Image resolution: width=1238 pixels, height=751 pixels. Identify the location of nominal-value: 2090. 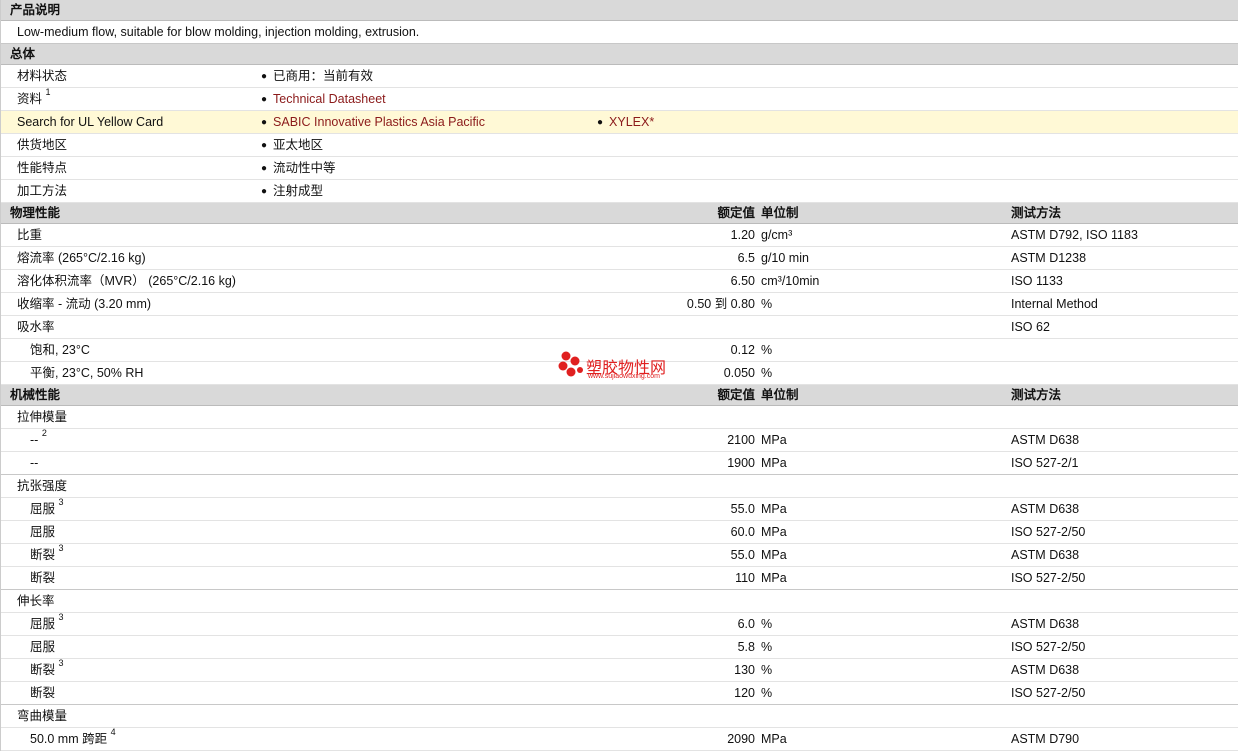
(741, 739).